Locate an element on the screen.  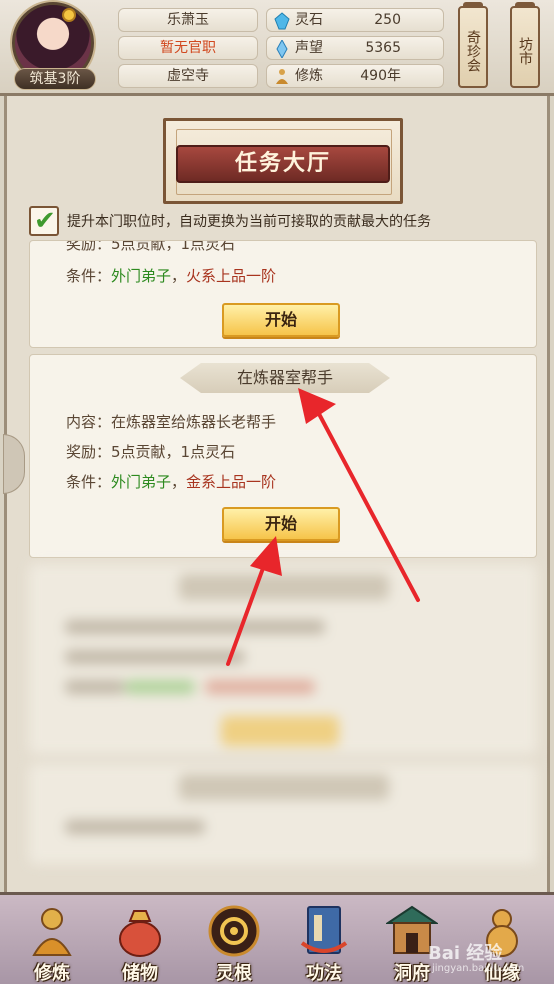
auto-switch-checkbox: ✔ is located at coordinates (44, 221).